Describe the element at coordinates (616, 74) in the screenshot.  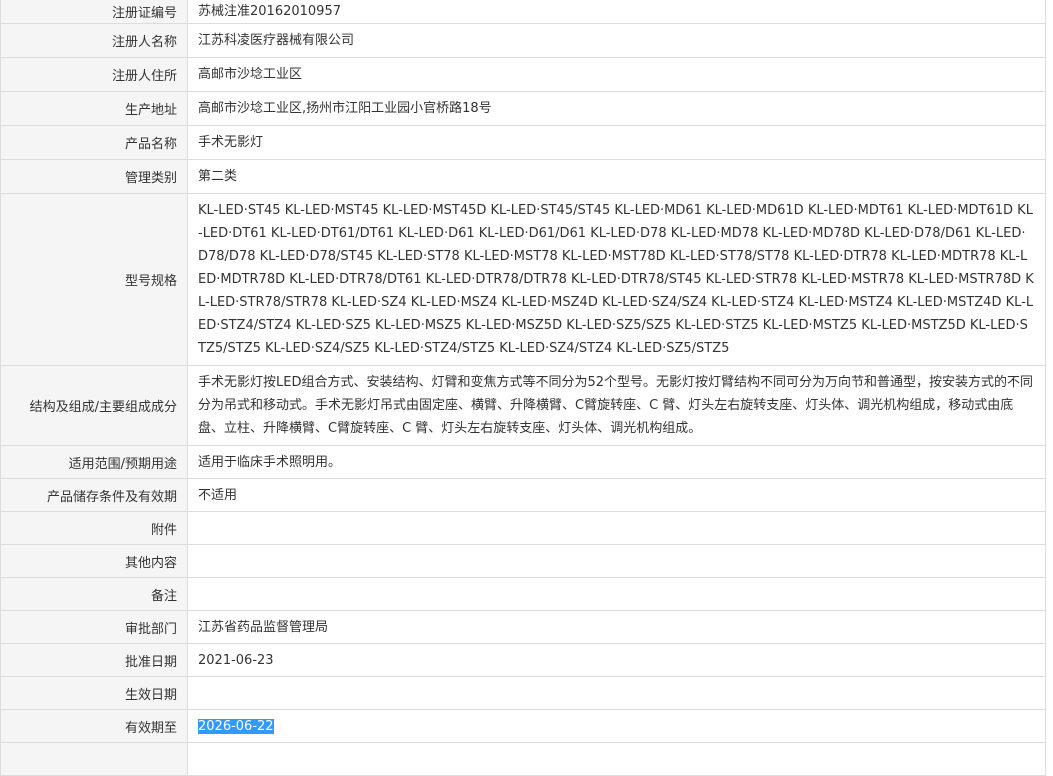
I see `value-registrant-address: 高邮市沙埝工业区` at that location.